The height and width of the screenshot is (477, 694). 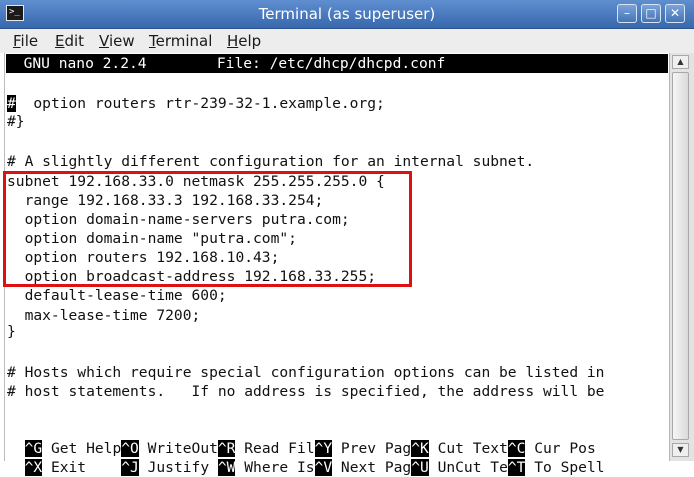 I want to click on close-button: ✕, so click(x=675, y=13).